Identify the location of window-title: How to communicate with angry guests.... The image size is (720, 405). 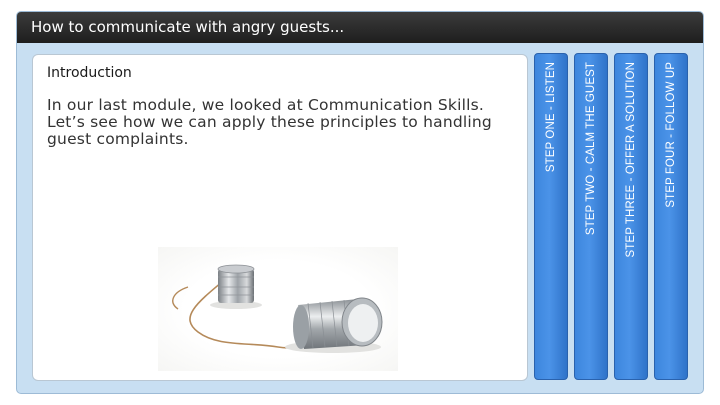
(360, 27).